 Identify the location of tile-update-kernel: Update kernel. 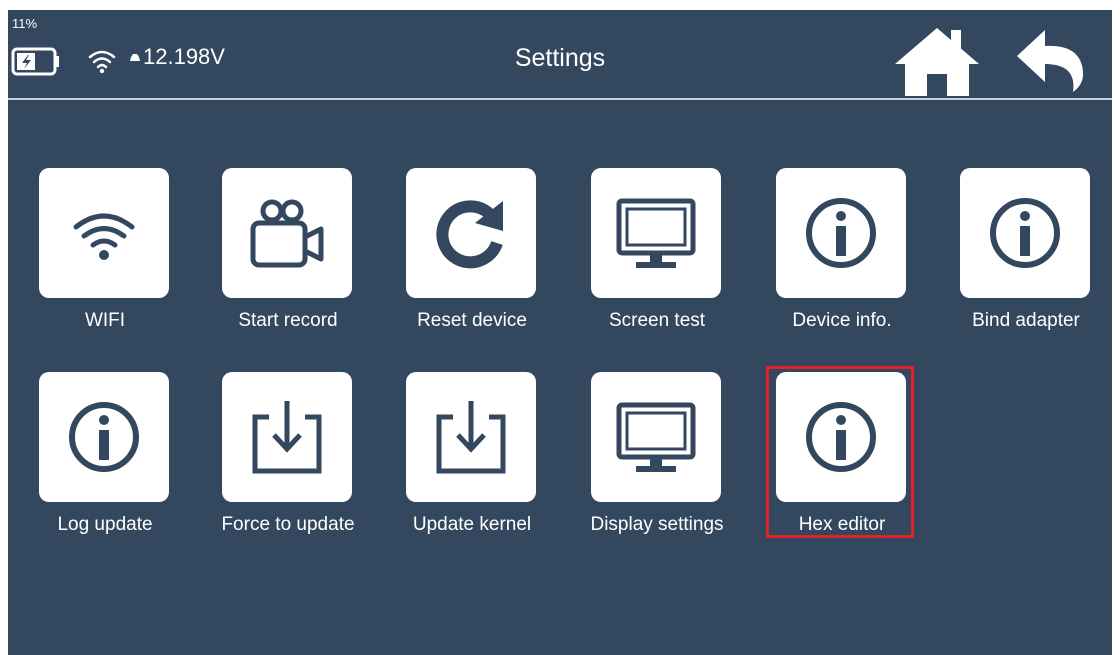
(472, 462).